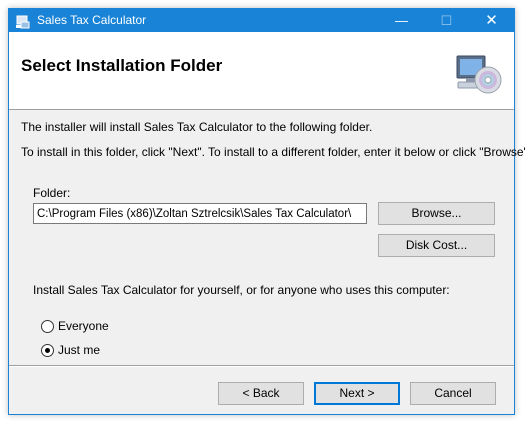 This screenshot has height=431, width=525. I want to click on maximize-icon: ☐, so click(446, 20).